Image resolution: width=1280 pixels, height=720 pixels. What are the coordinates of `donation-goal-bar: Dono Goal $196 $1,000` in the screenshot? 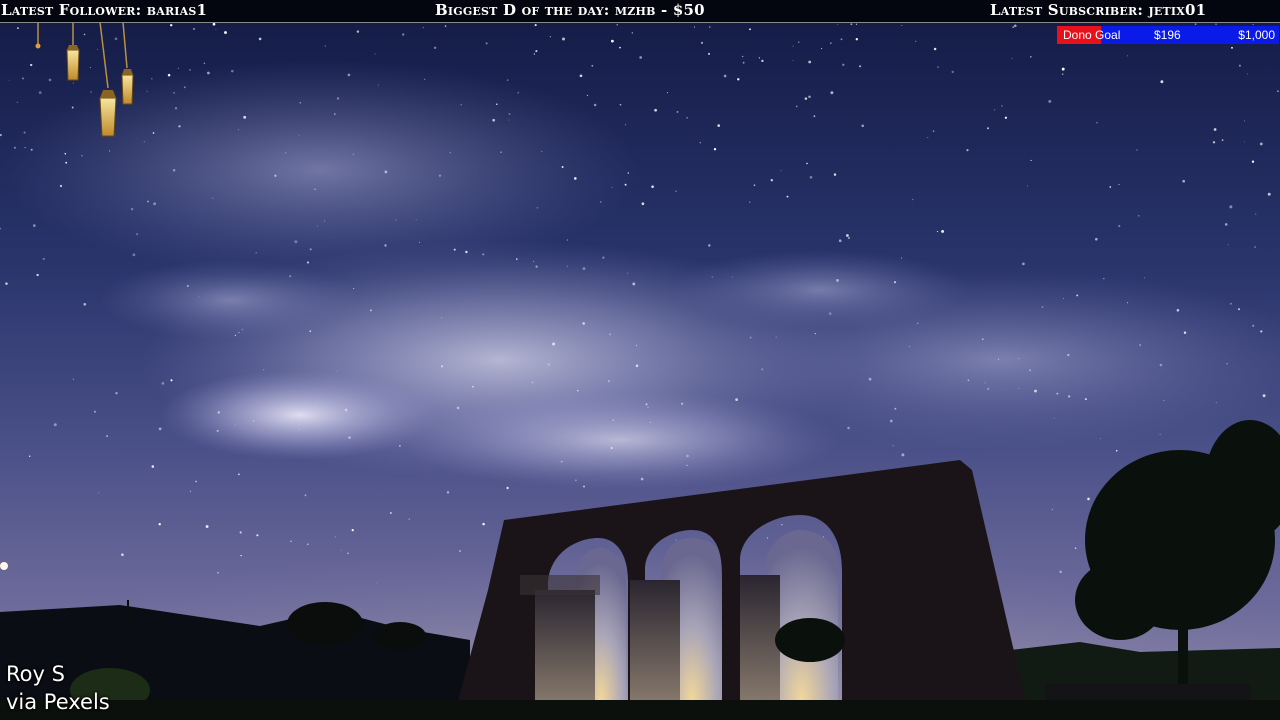 It's located at (1168, 35).